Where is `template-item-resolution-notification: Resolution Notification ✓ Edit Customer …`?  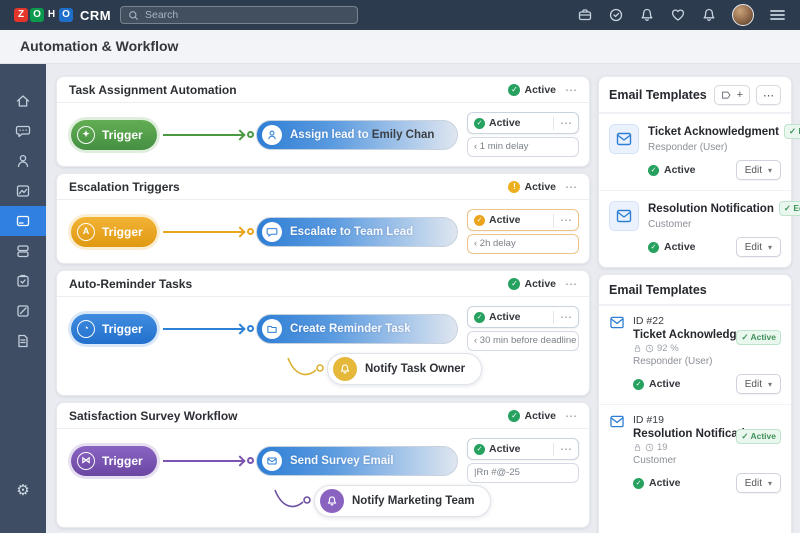
template-item-resolution-notification: Resolution Notification ✓ Edit Customer … is located at coordinates (699, 228).